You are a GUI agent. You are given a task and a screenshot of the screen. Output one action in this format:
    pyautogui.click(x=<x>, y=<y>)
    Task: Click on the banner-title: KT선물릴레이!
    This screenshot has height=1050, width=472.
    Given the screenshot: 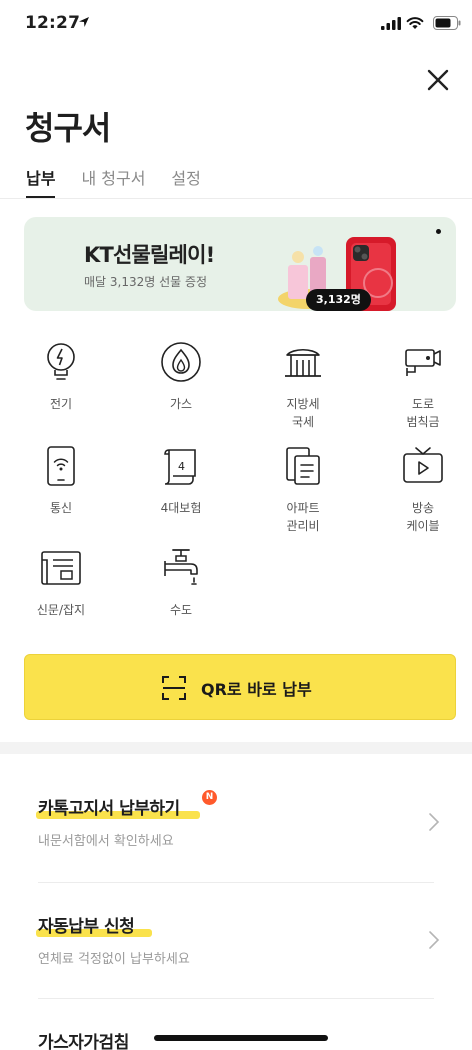 What is the action you would take?
    pyautogui.click(x=149, y=255)
    